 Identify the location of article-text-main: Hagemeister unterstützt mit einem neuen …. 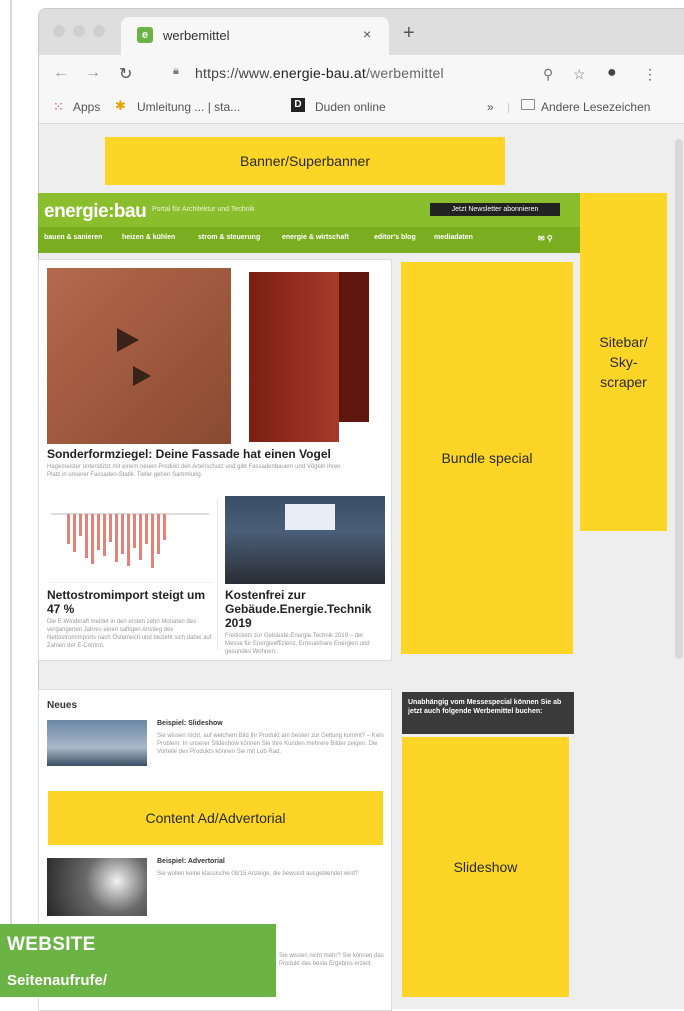
(194, 471).